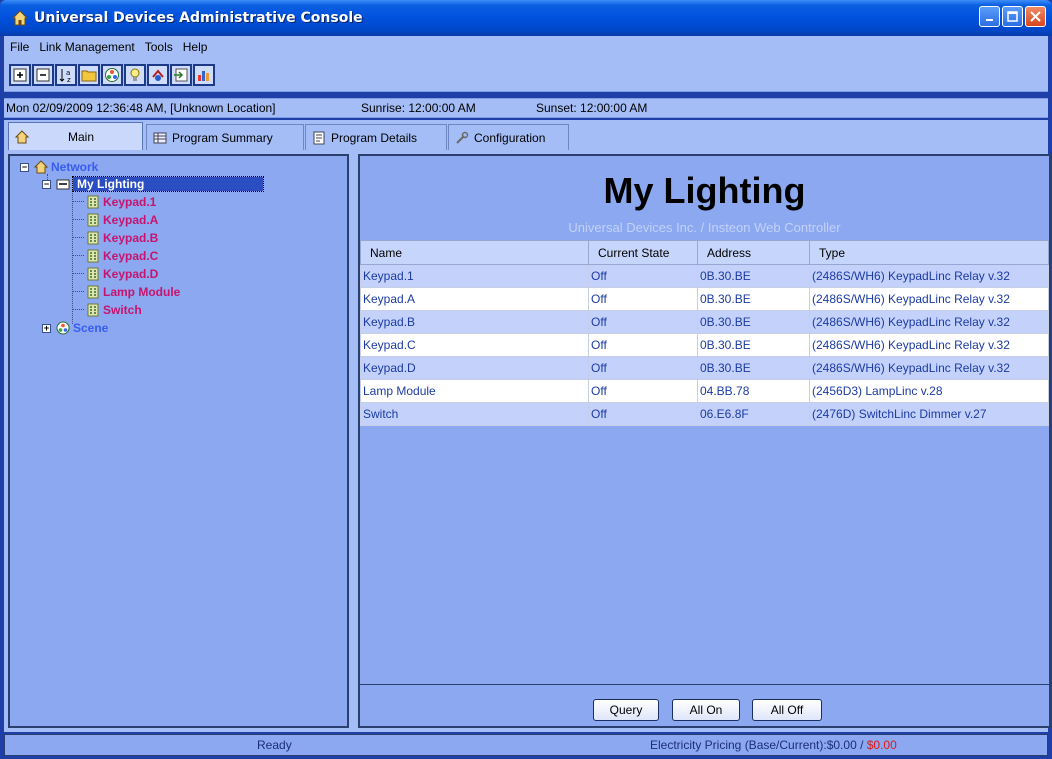 This screenshot has width=1052, height=759. Describe the element at coordinates (160, 137) in the screenshot. I see `table-icon` at that location.